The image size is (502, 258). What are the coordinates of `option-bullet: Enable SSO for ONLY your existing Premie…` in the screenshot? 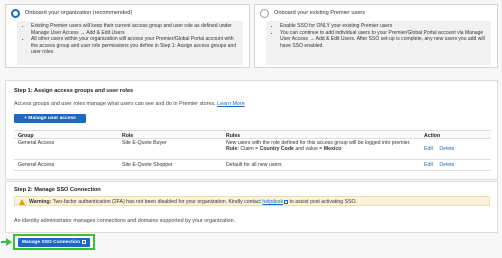 It's located at (384, 26).